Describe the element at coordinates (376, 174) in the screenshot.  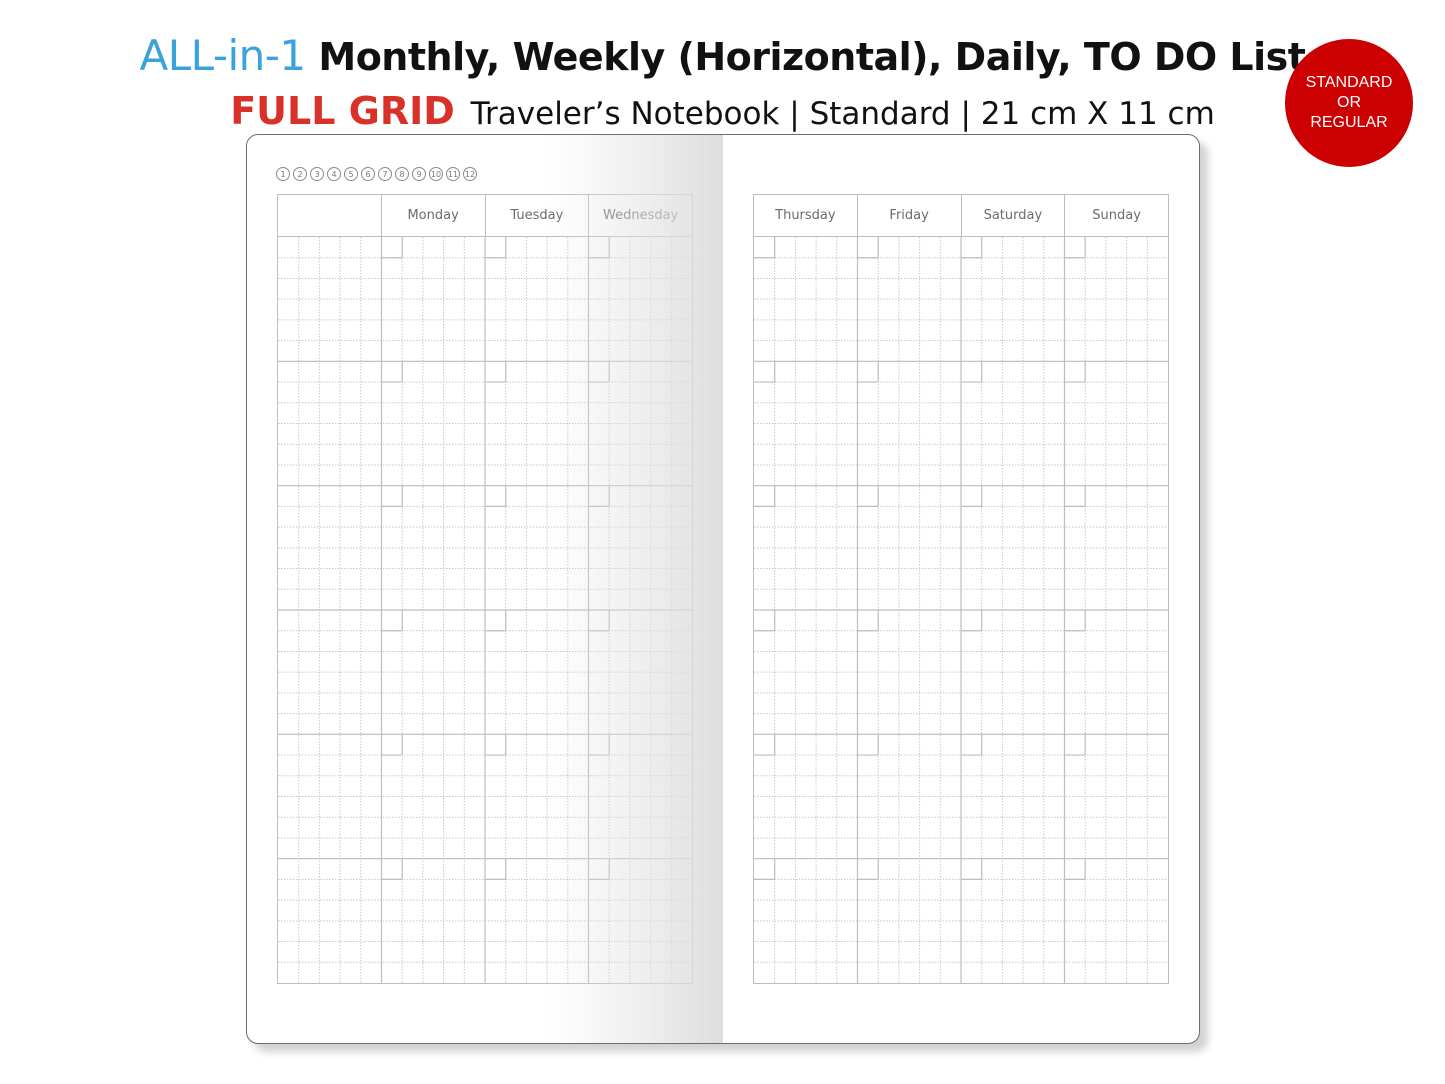
I see `month-tabs: 1 2 3 4 5 6 7 8 9 10 11 12` at that location.